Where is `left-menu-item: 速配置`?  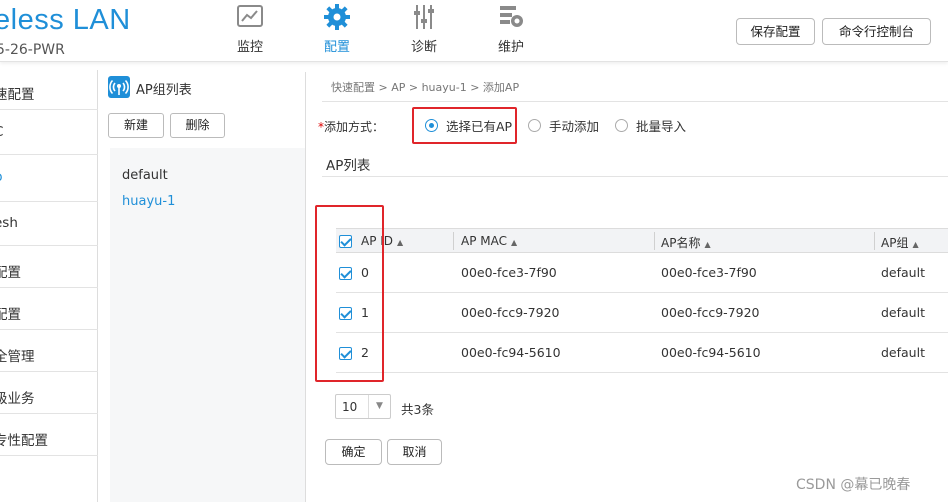 left-menu-item: 速配置 is located at coordinates (49, 90).